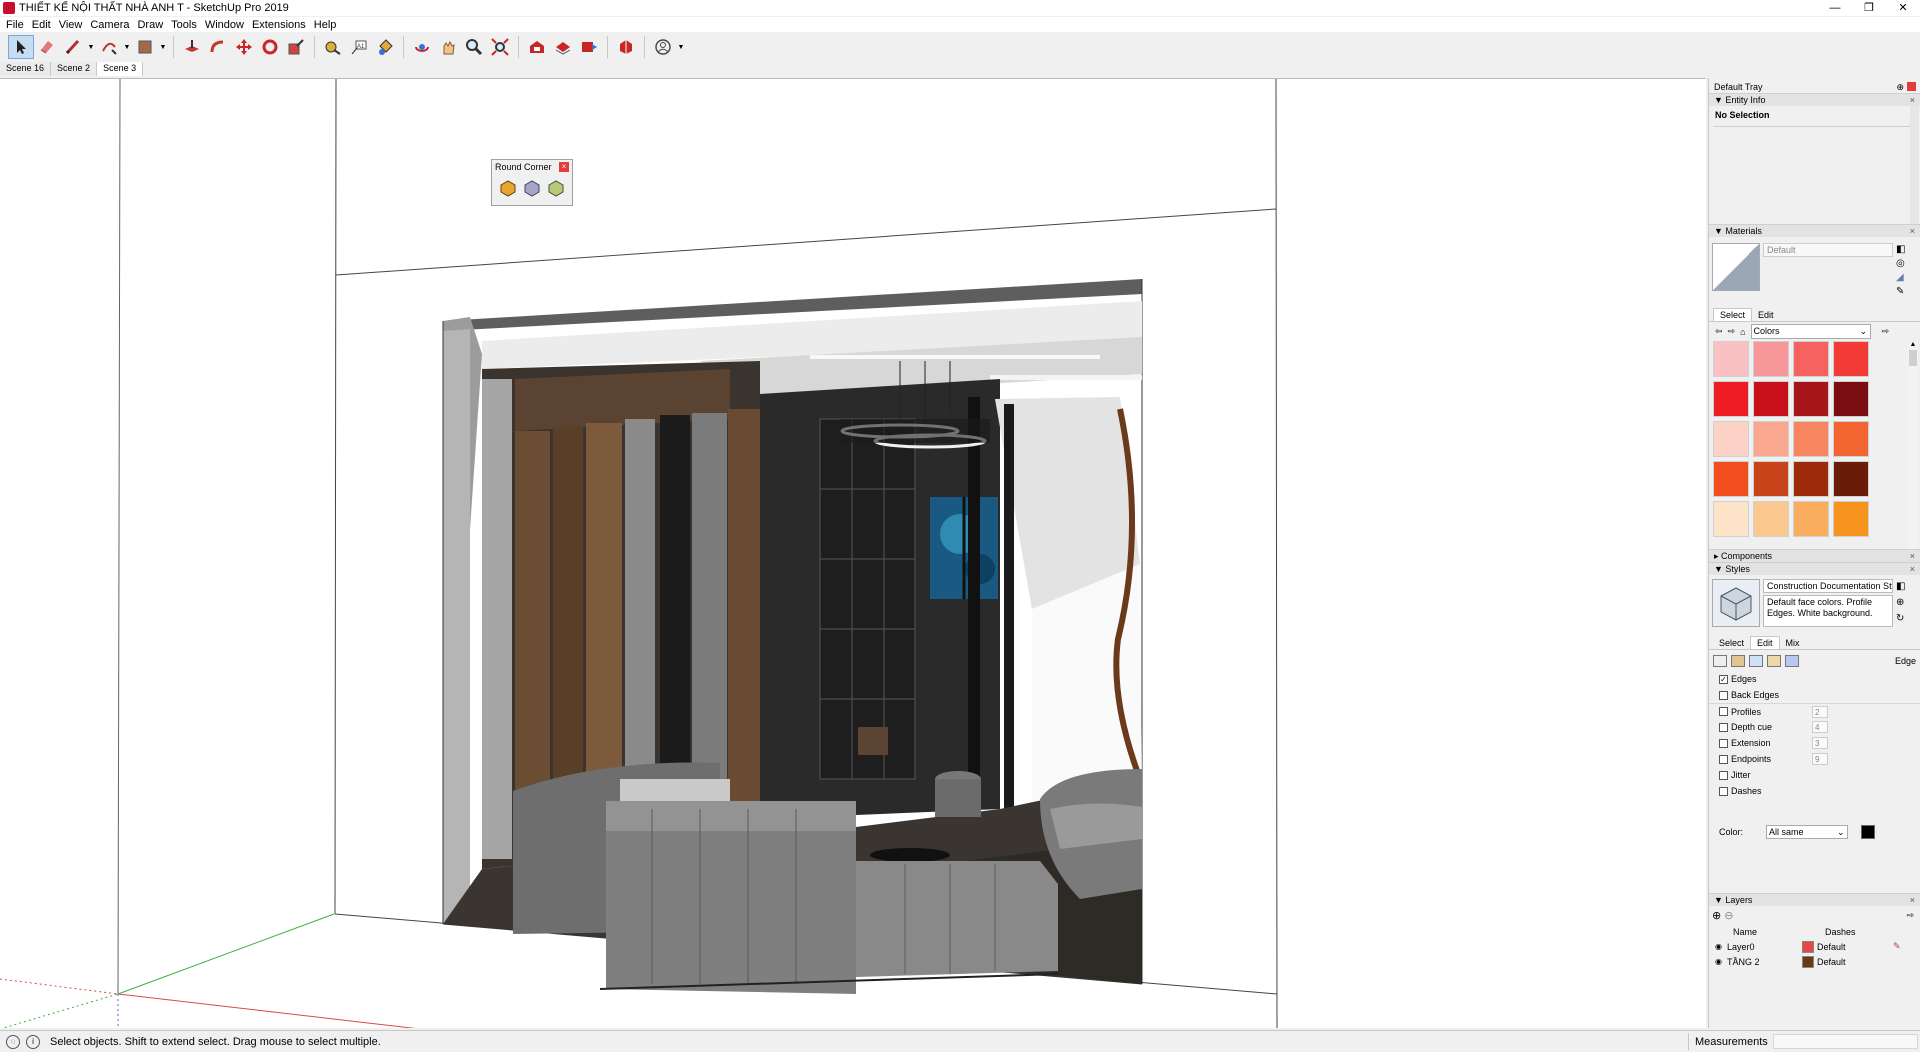 The height and width of the screenshot is (1052, 1920). What do you see at coordinates (1814, 899) in the screenshot?
I see `layers-header: ▼ Layers ×` at bounding box center [1814, 899].